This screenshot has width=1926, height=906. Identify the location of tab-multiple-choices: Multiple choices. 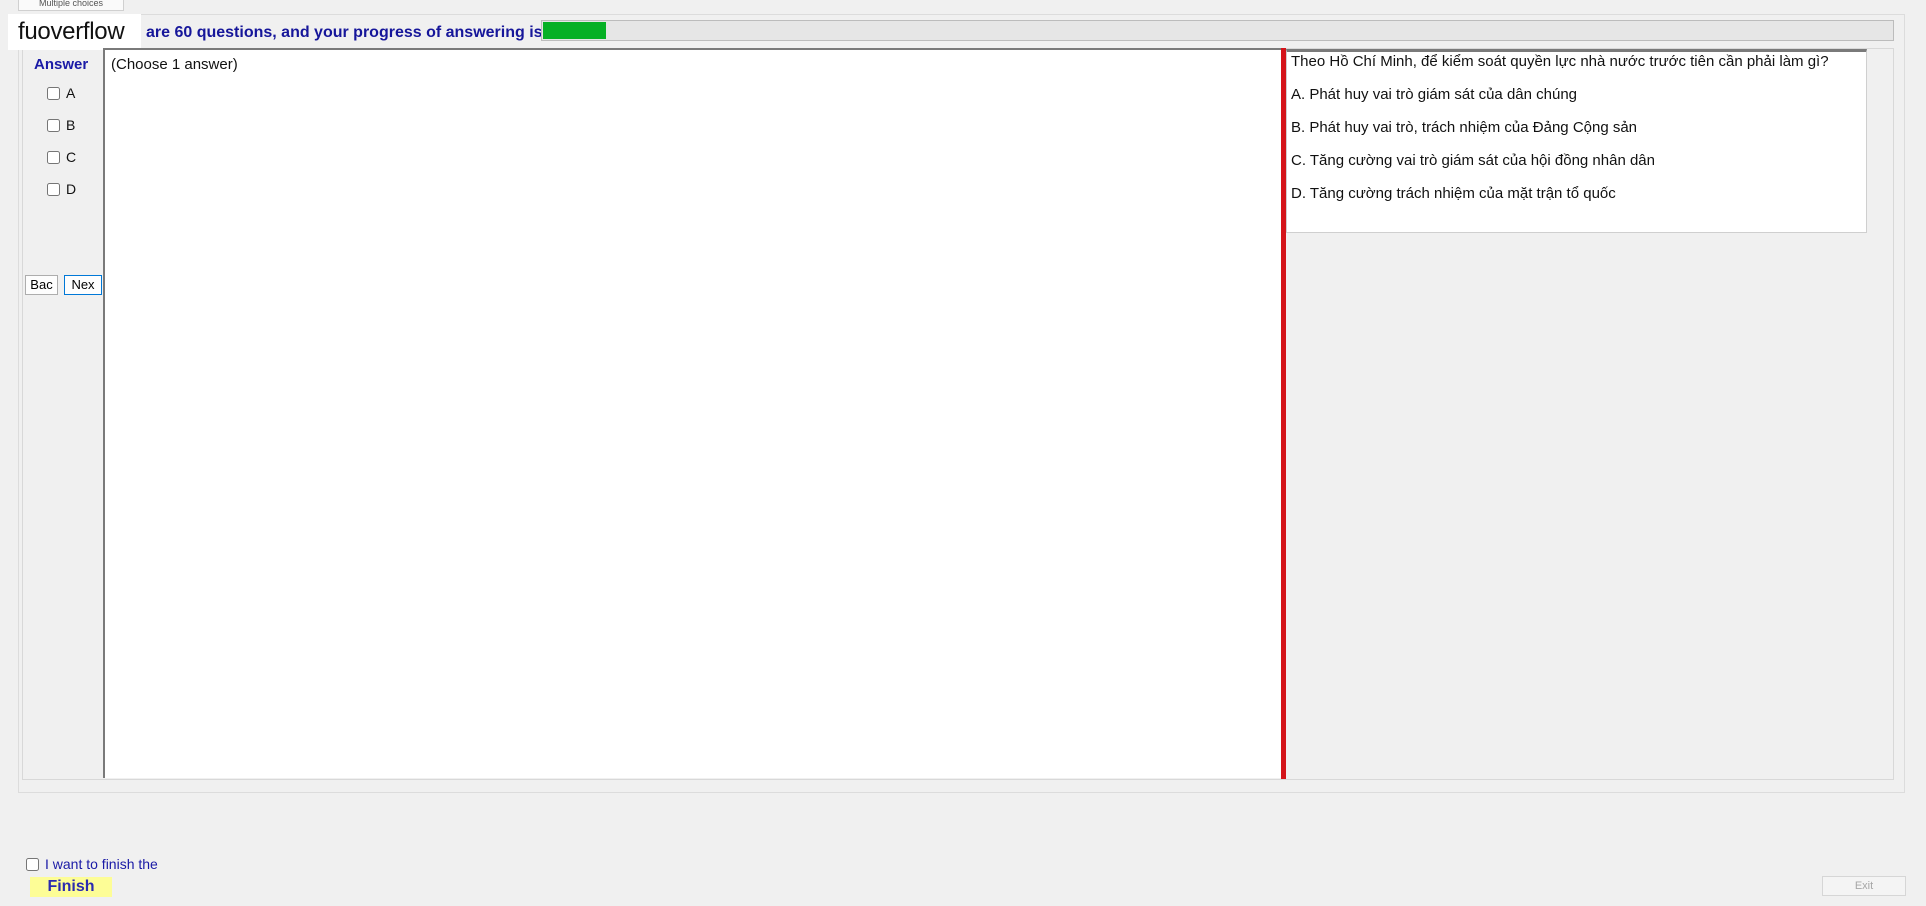
(71, 5).